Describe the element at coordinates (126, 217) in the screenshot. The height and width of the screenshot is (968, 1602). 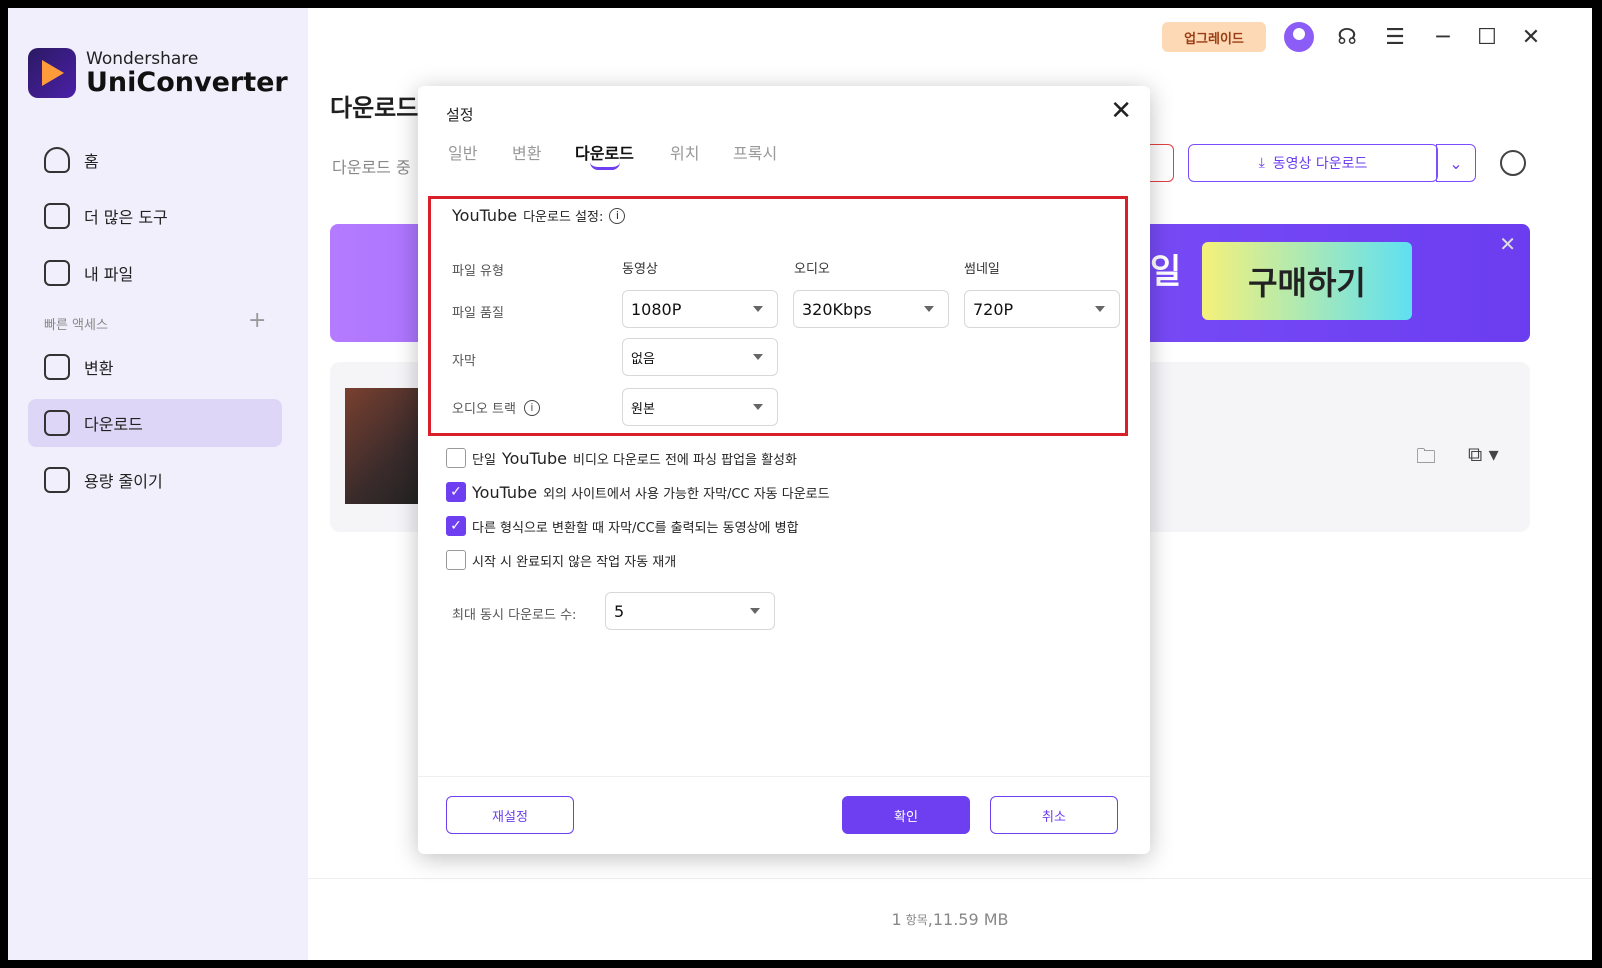
I see `sidebar-item-label: 더 많은 도구` at that location.